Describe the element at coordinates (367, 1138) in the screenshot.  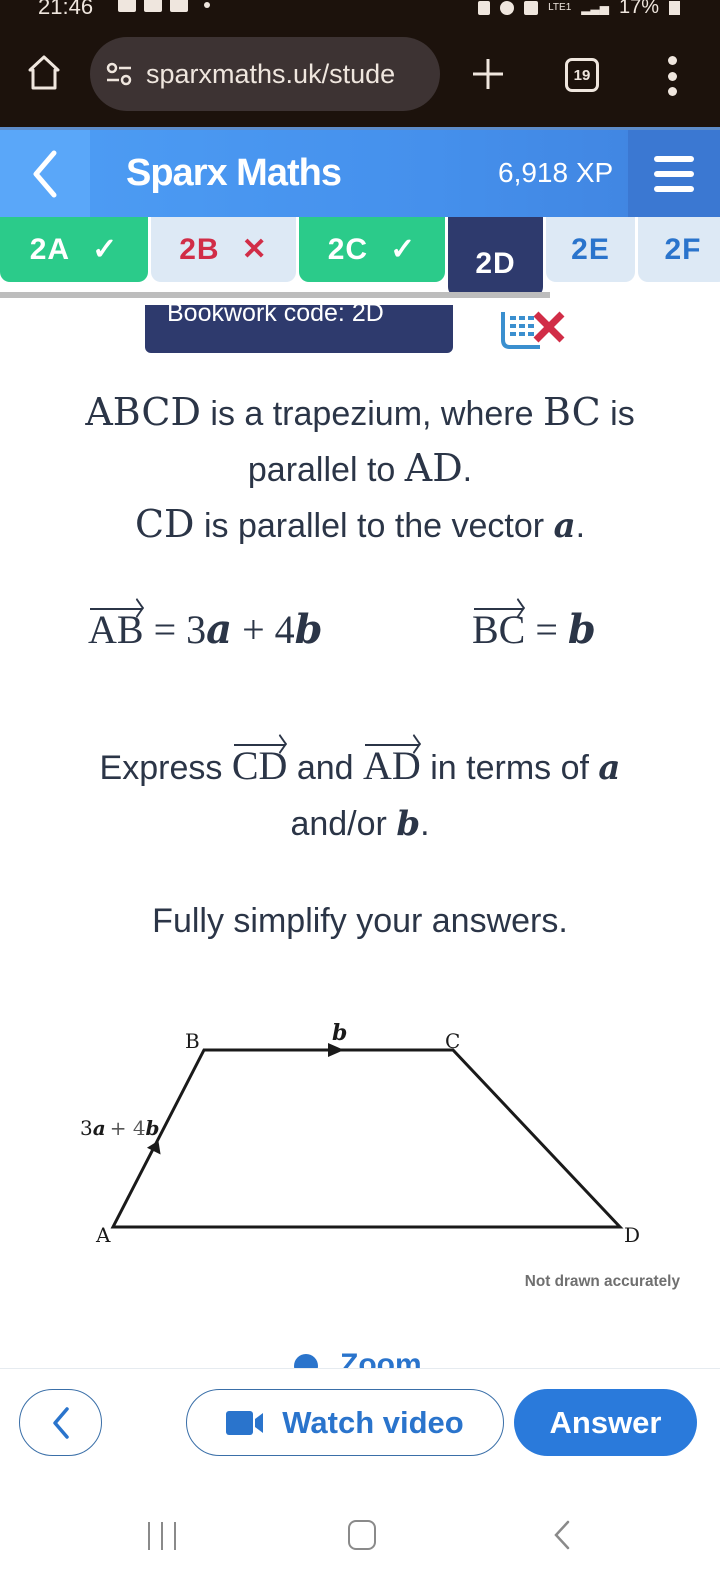
I see `trapezium-shape` at that location.